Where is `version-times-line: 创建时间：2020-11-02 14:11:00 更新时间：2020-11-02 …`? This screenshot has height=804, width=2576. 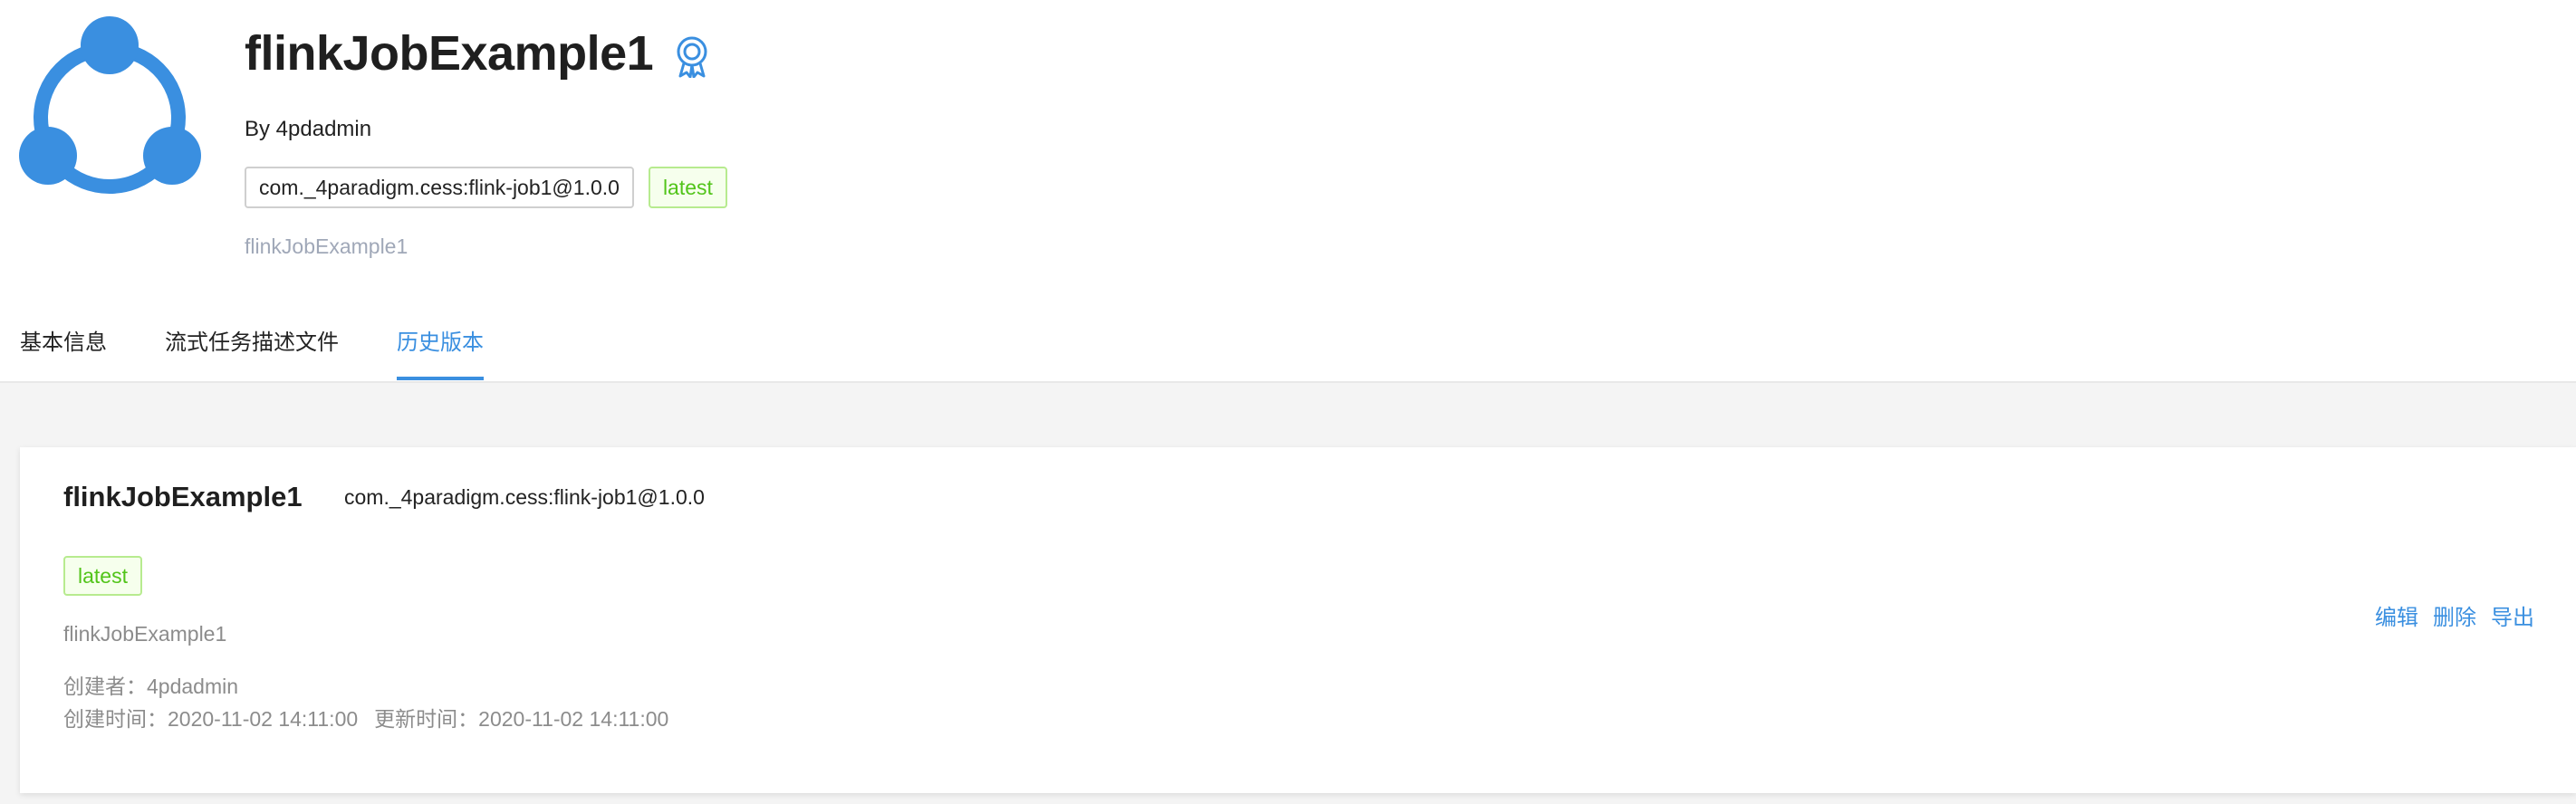 version-times-line: 创建时间：2020-11-02 14:11:00 更新时间：2020-11-02 … is located at coordinates (365, 718).